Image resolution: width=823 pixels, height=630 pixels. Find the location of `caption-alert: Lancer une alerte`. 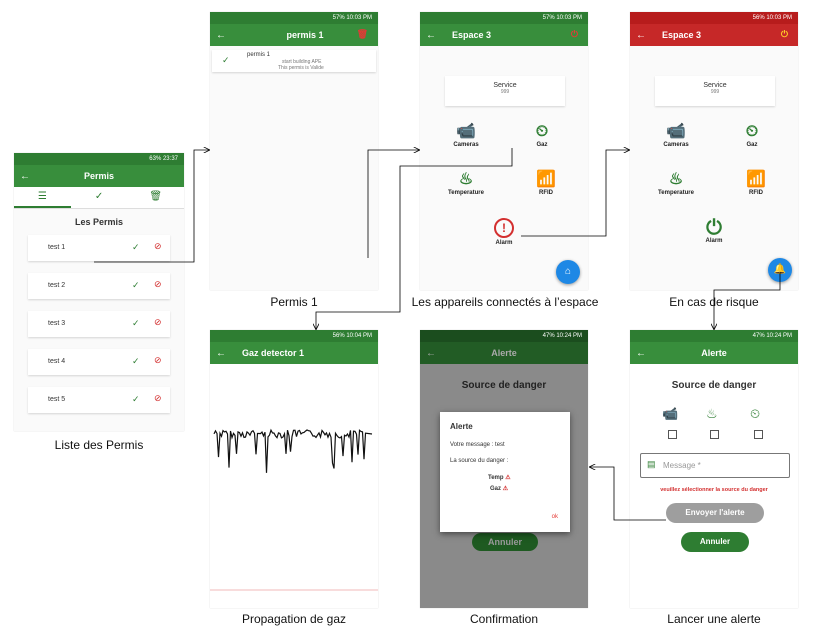

caption-alert: Lancer une alerte is located at coordinates (714, 619).